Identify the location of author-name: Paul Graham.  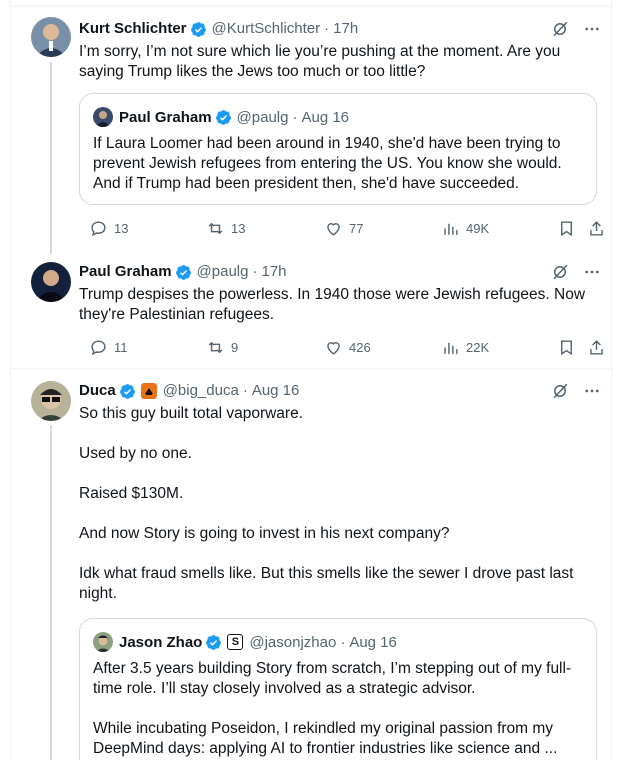
(125, 272).